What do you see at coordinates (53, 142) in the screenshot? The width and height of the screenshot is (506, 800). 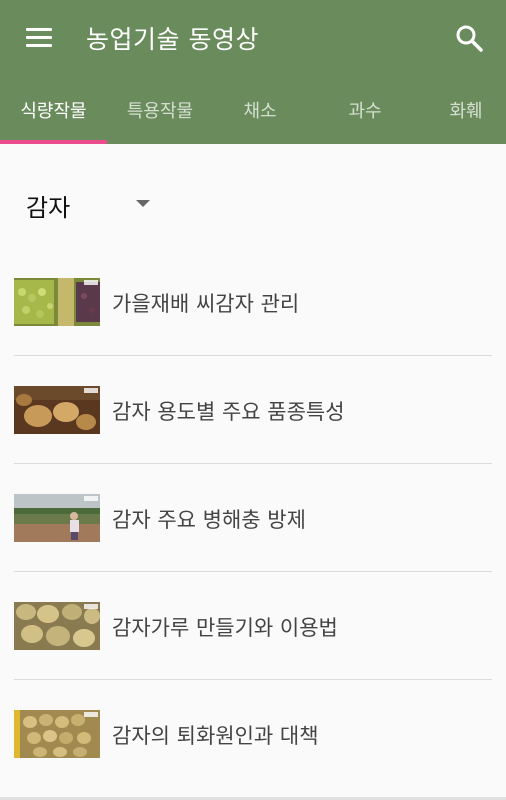 I see `active-tab-indicator` at bounding box center [53, 142].